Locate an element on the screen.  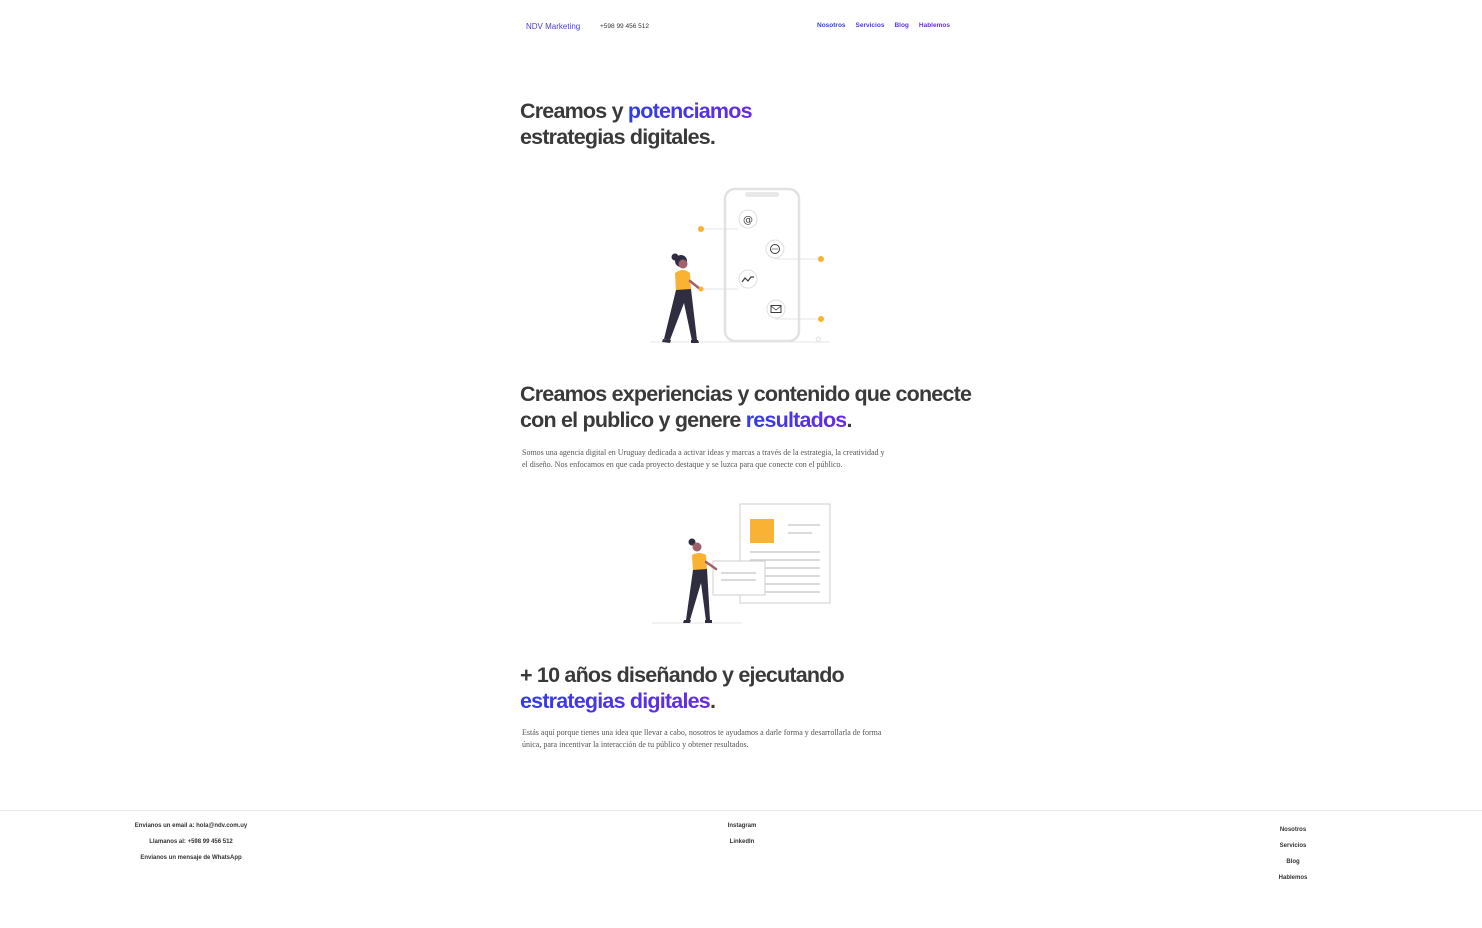
experience-title-end: . is located at coordinates (849, 420).